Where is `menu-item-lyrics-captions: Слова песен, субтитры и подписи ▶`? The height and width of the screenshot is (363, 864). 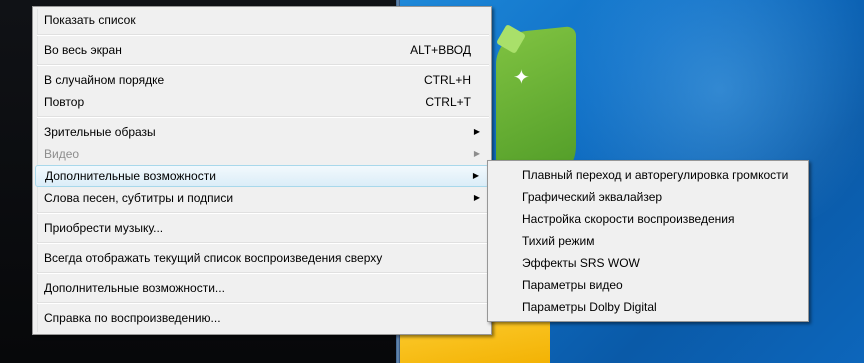 menu-item-lyrics-captions: Слова песен, субтитры и подписи ▶ is located at coordinates (262, 198).